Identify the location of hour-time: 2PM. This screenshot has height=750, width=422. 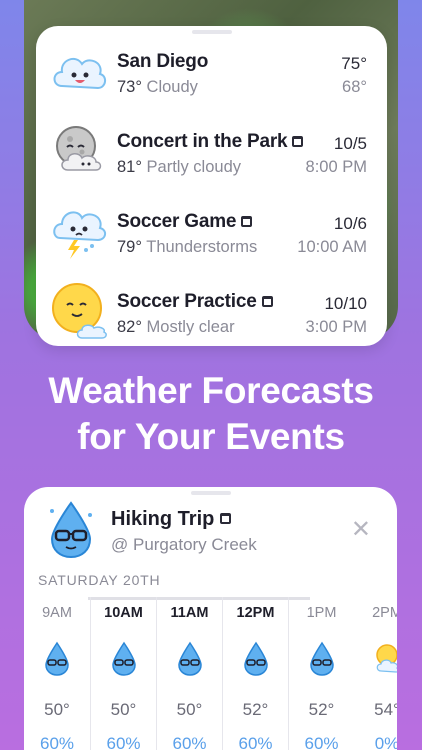
(384, 613).